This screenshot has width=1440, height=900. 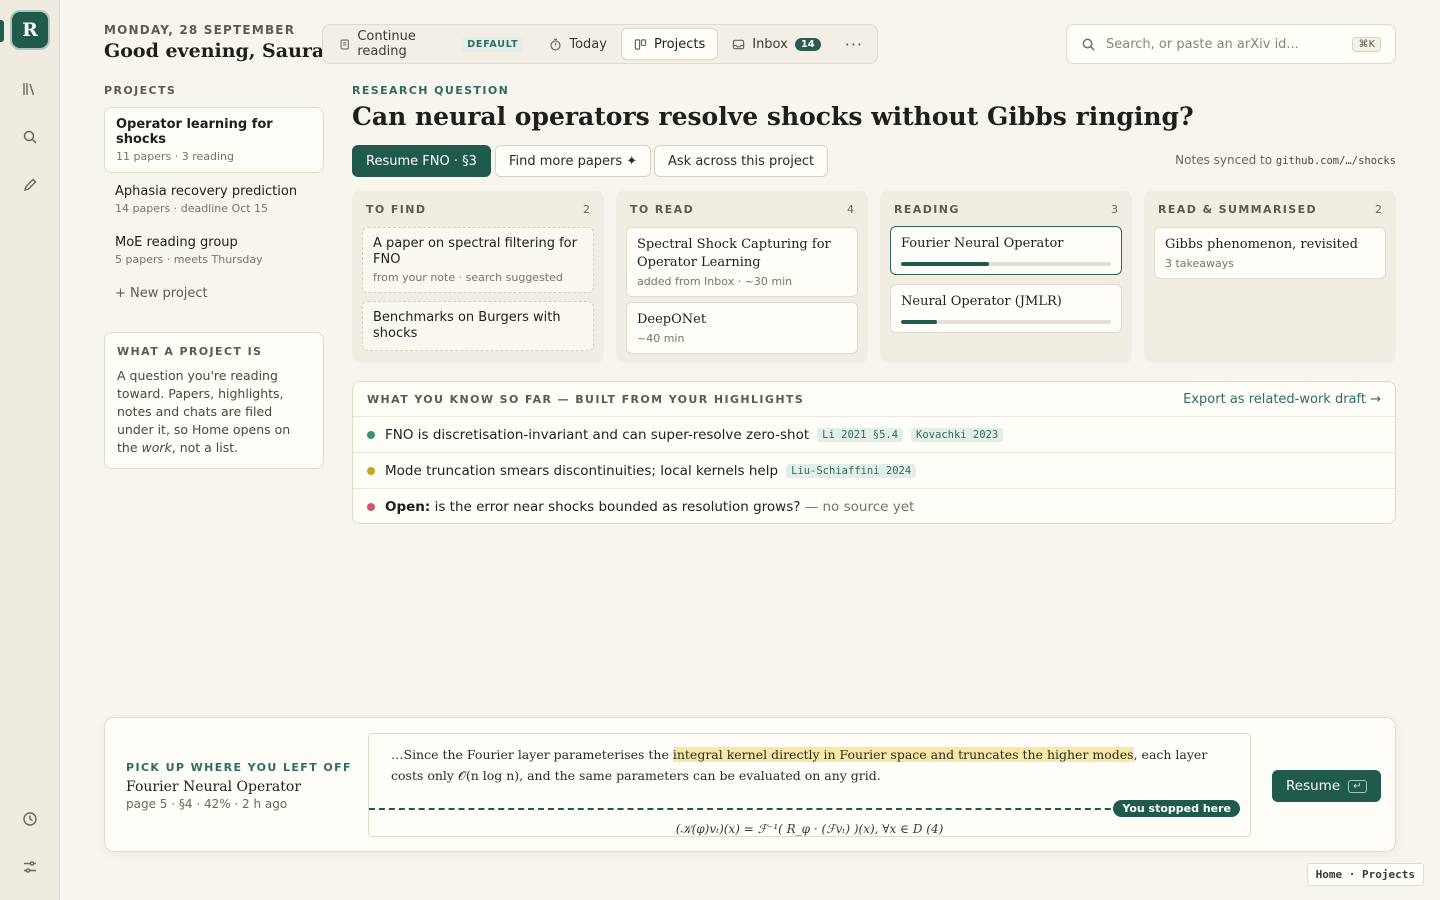 I want to click on column-count: 3, so click(x=1114, y=209).